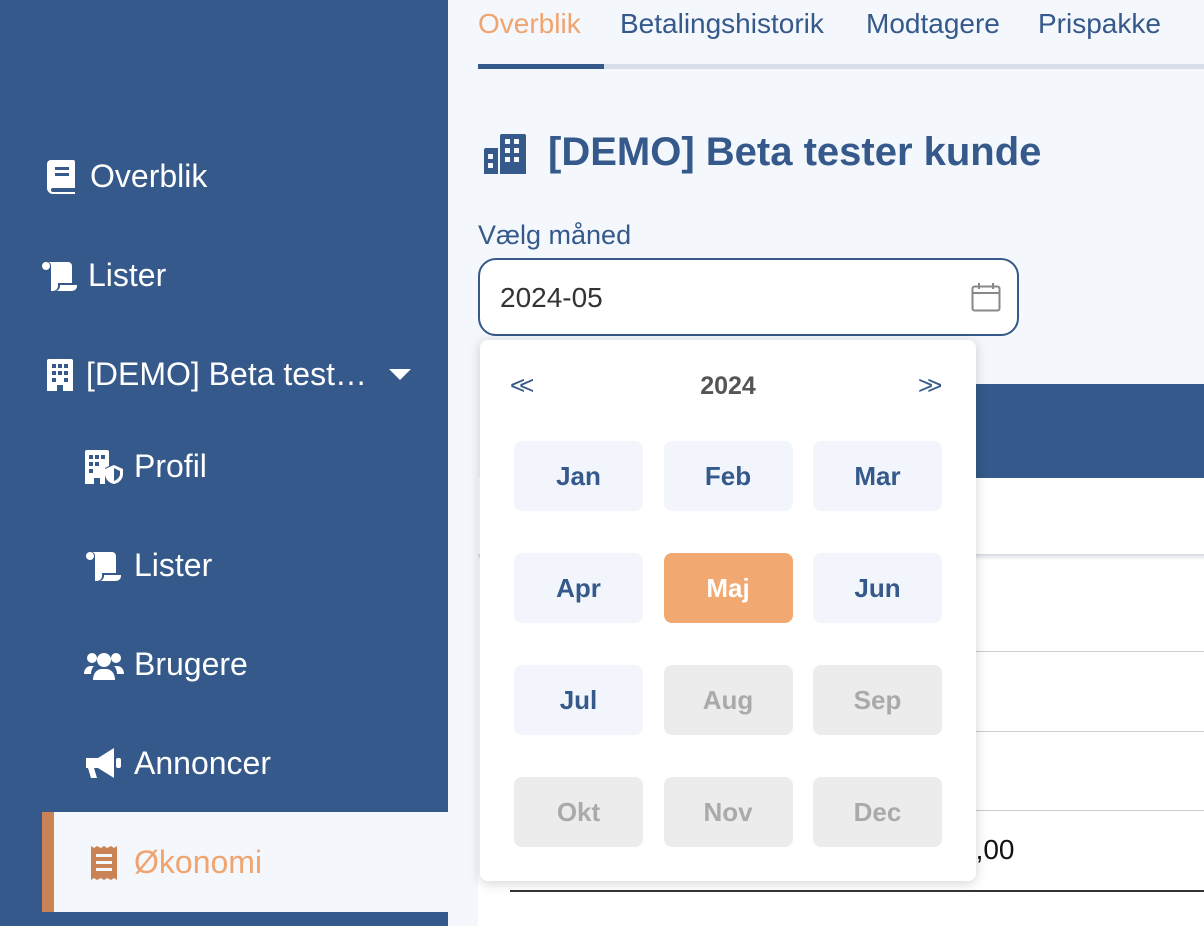 This screenshot has height=926, width=1204. What do you see at coordinates (1089, 431) in the screenshot?
I see `table-header` at bounding box center [1089, 431].